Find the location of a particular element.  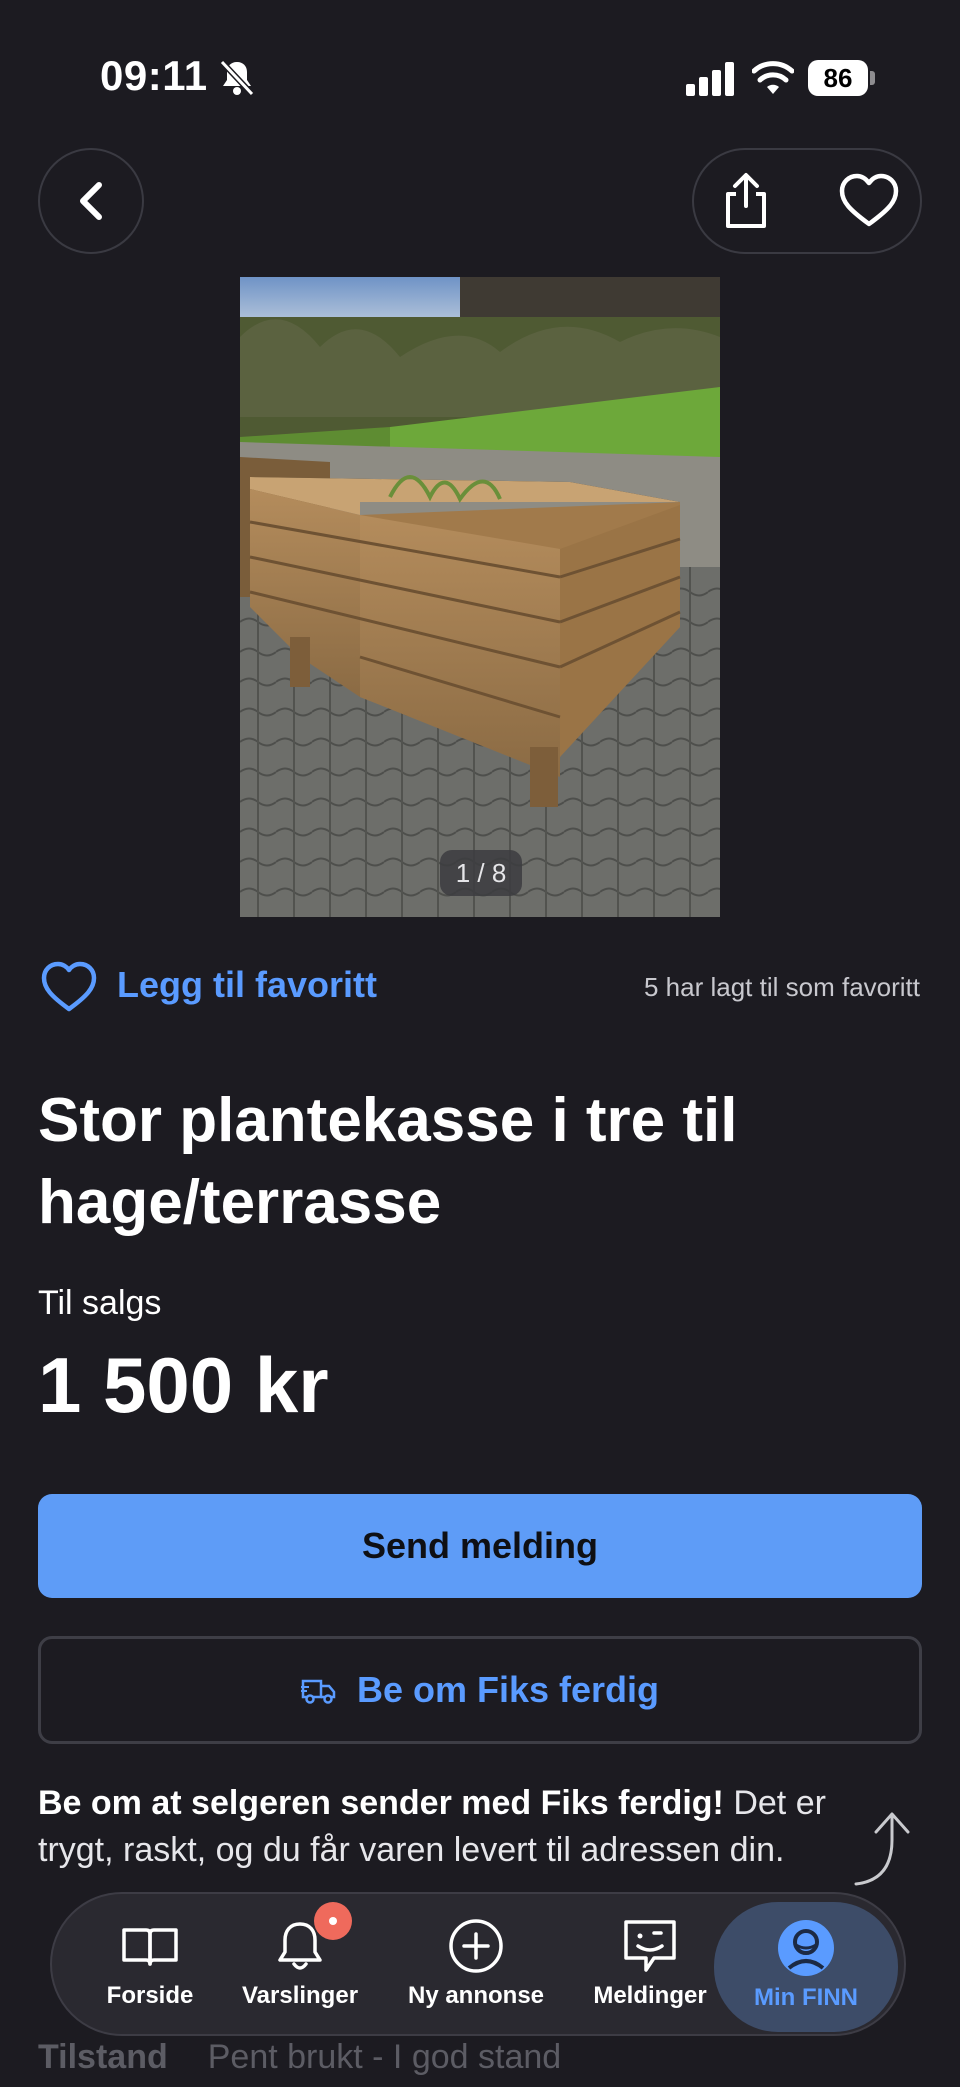

share-icon is located at coordinates (746, 201).